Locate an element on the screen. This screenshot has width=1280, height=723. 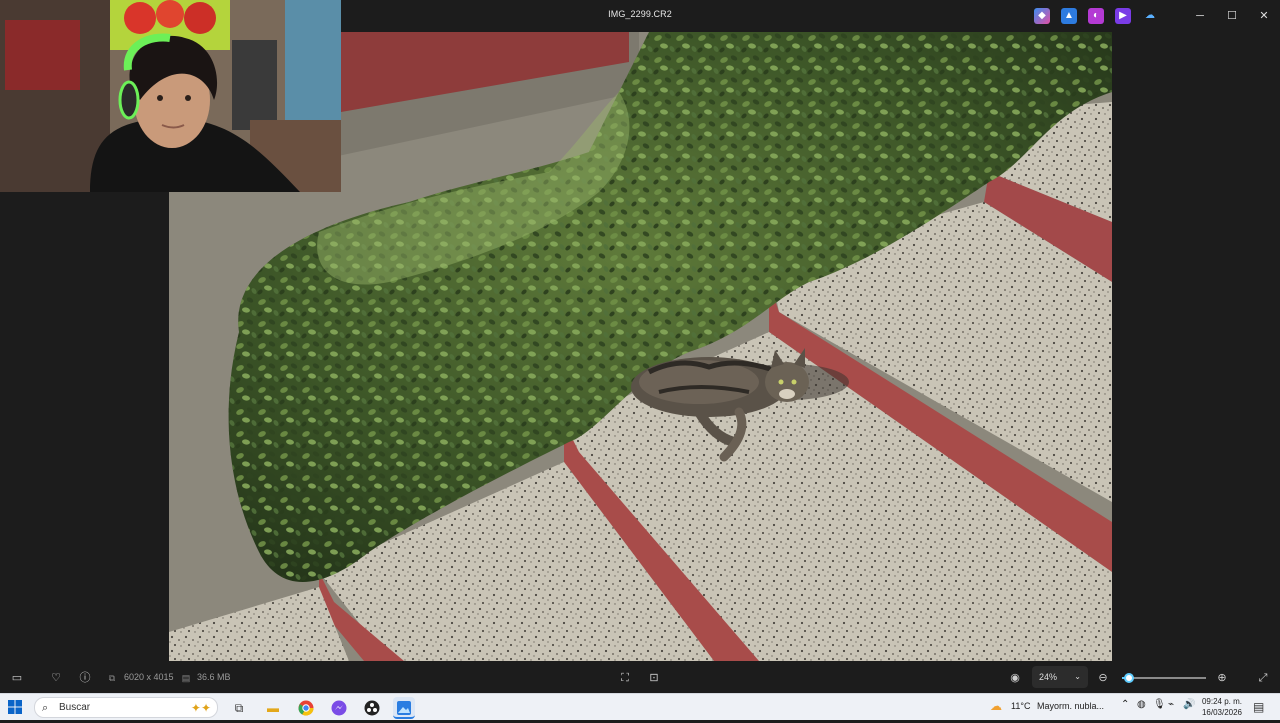
screen-capture-icon: ◉ is located at coordinates (1015, 678).